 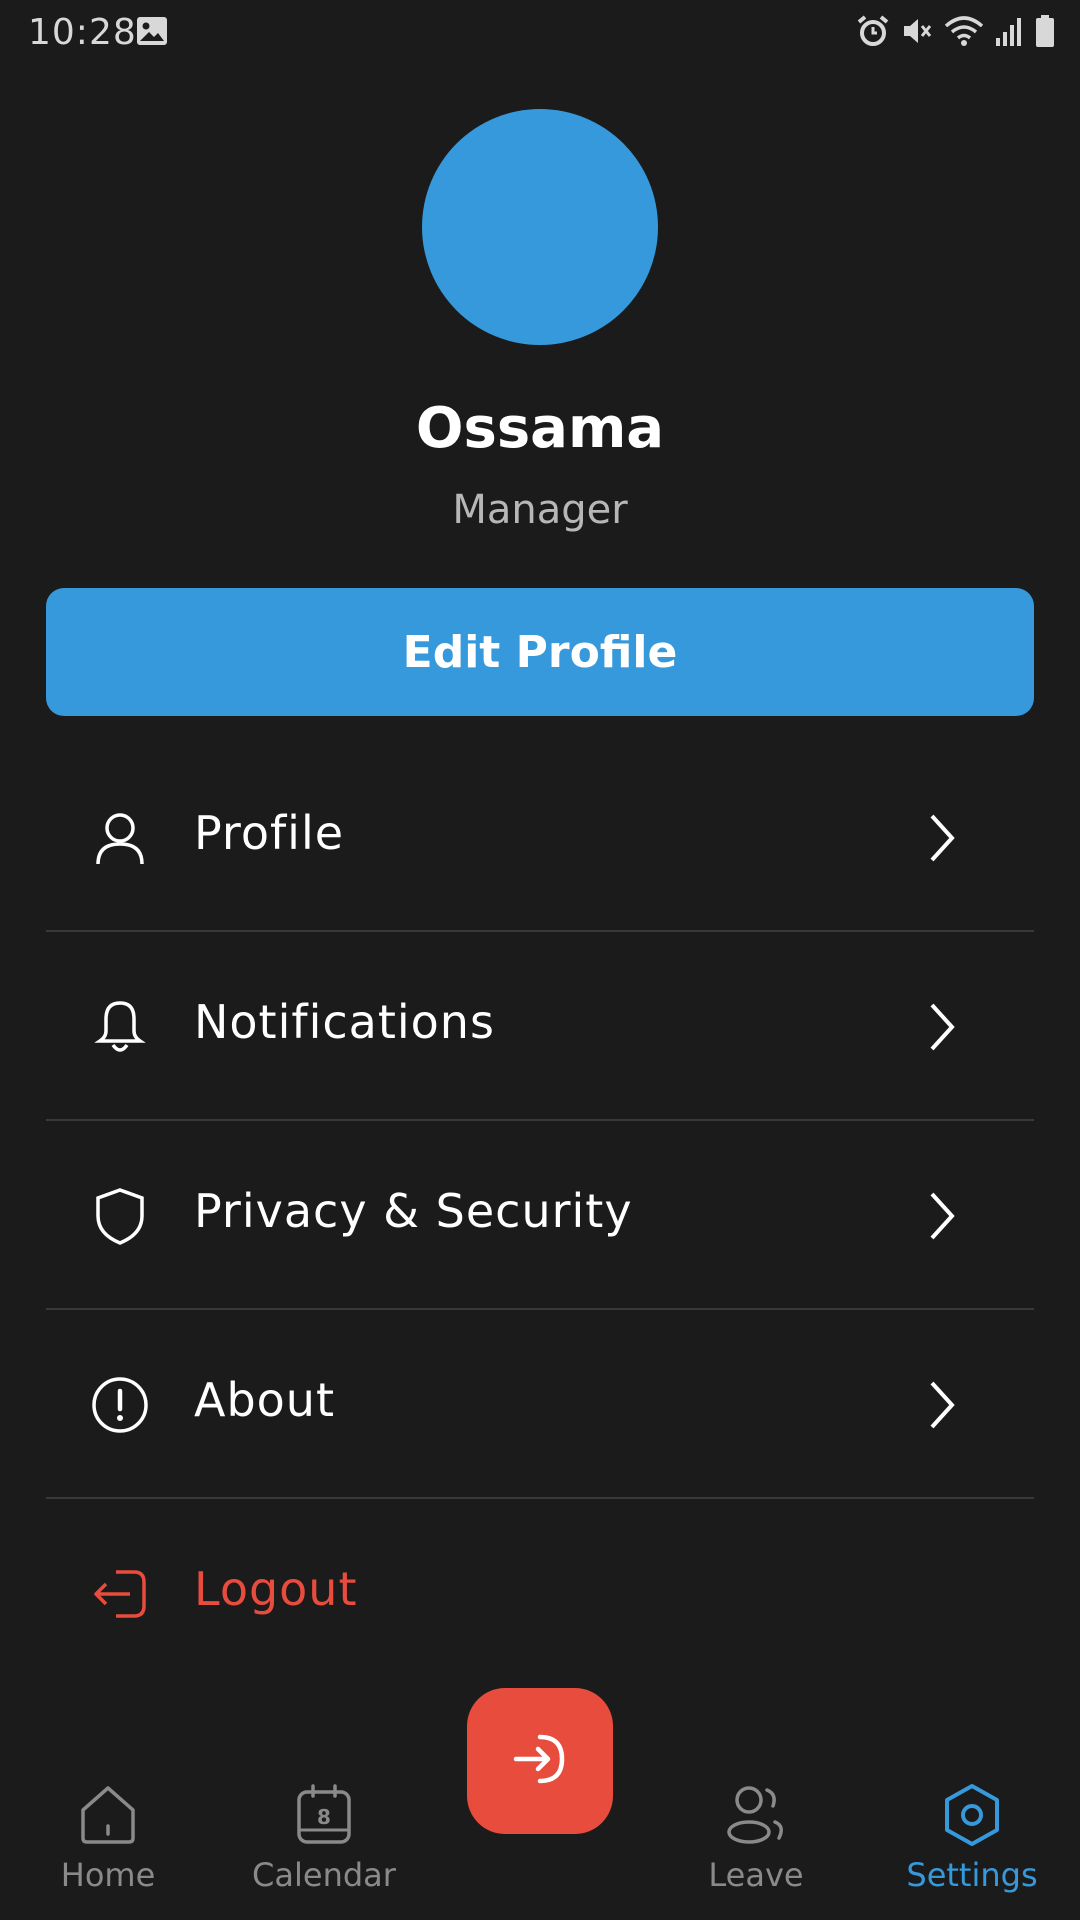 What do you see at coordinates (972, 1815) in the screenshot?
I see `settings-icon` at bounding box center [972, 1815].